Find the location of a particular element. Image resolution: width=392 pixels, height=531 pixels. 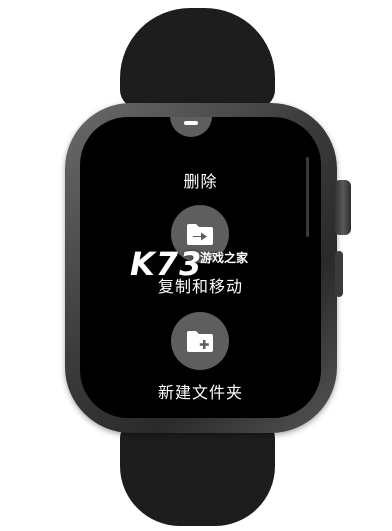

scroll-indicator is located at coordinates (307, 197).